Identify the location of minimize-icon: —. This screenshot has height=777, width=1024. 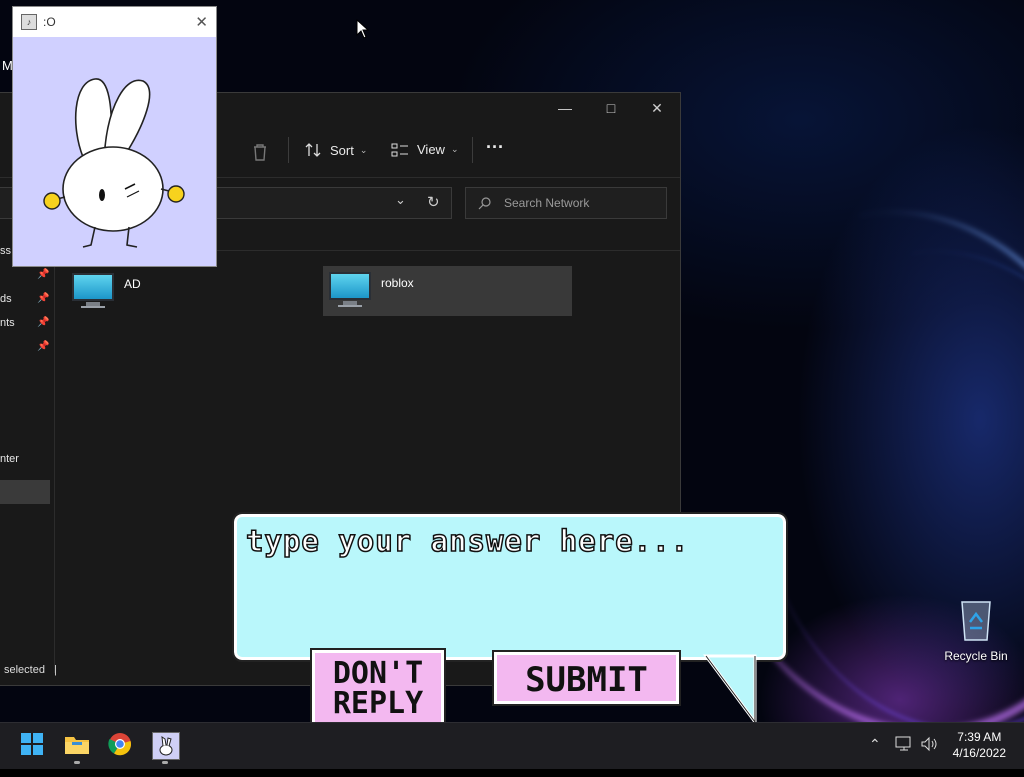
(565, 108).